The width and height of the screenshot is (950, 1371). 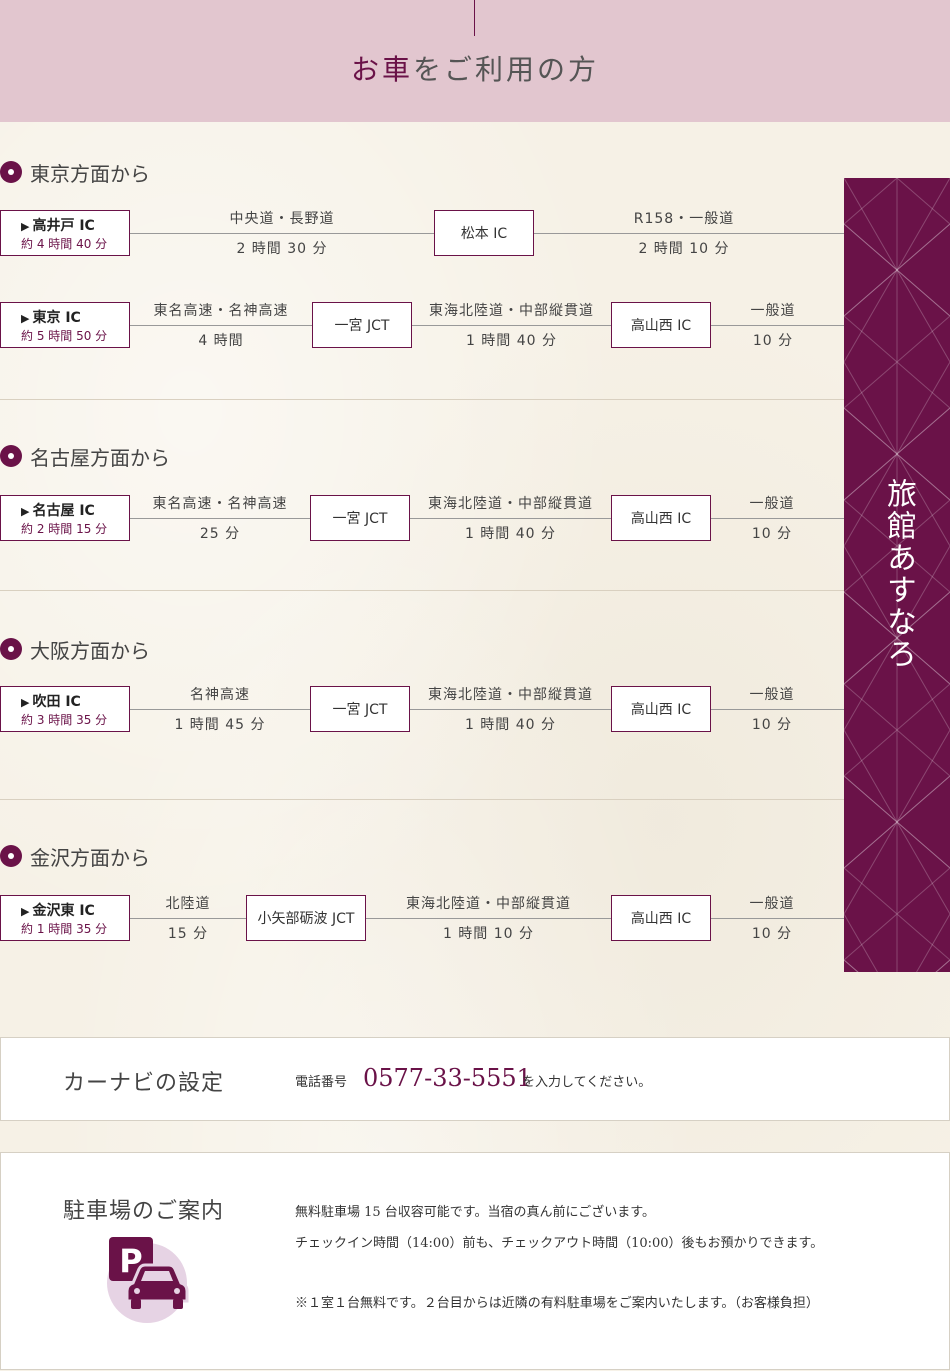 What do you see at coordinates (484, 233) in the screenshot?
I see `interchange-node: 松本 IC` at bounding box center [484, 233].